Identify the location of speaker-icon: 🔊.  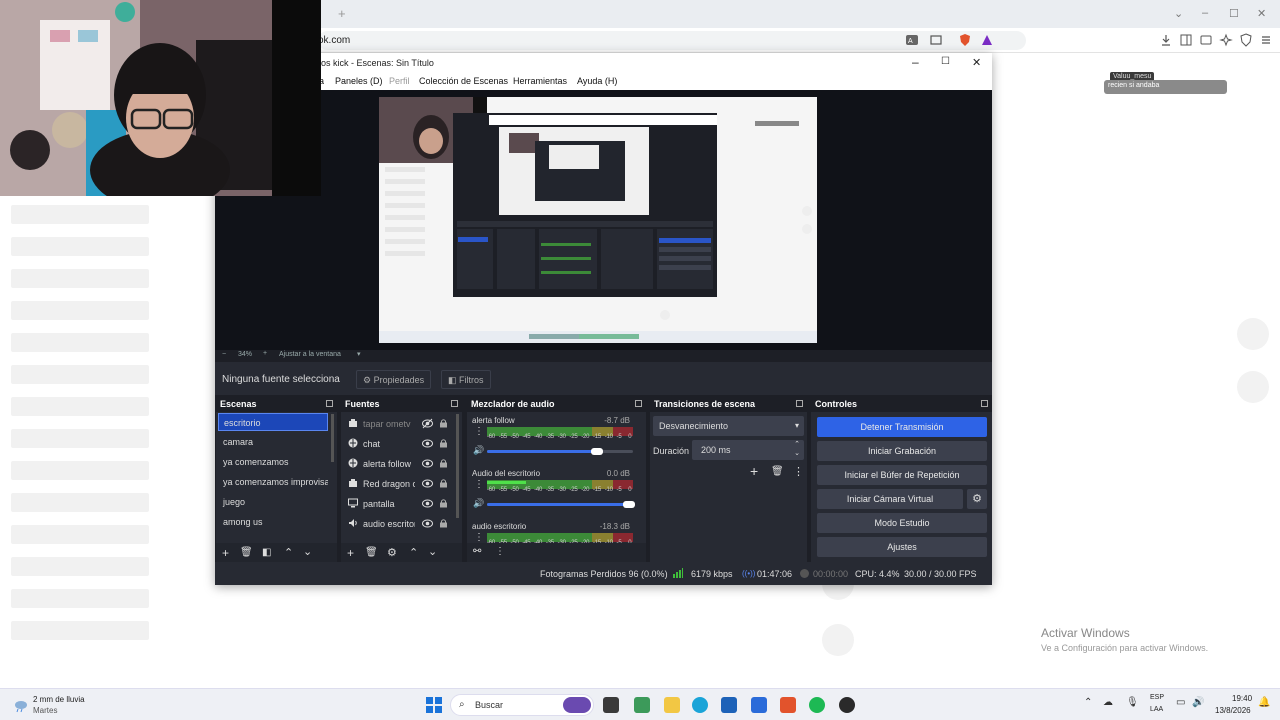
(478, 503).